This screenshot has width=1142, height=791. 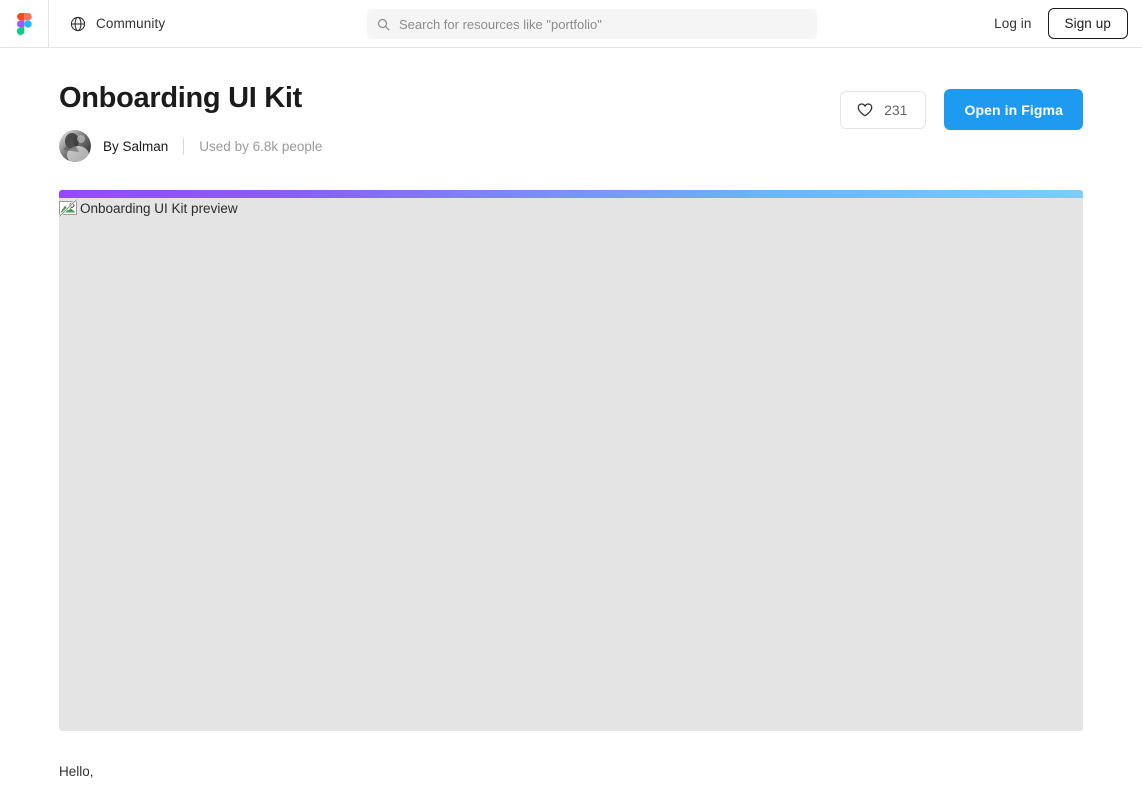 I want to click on search-icon, so click(x=383, y=24).